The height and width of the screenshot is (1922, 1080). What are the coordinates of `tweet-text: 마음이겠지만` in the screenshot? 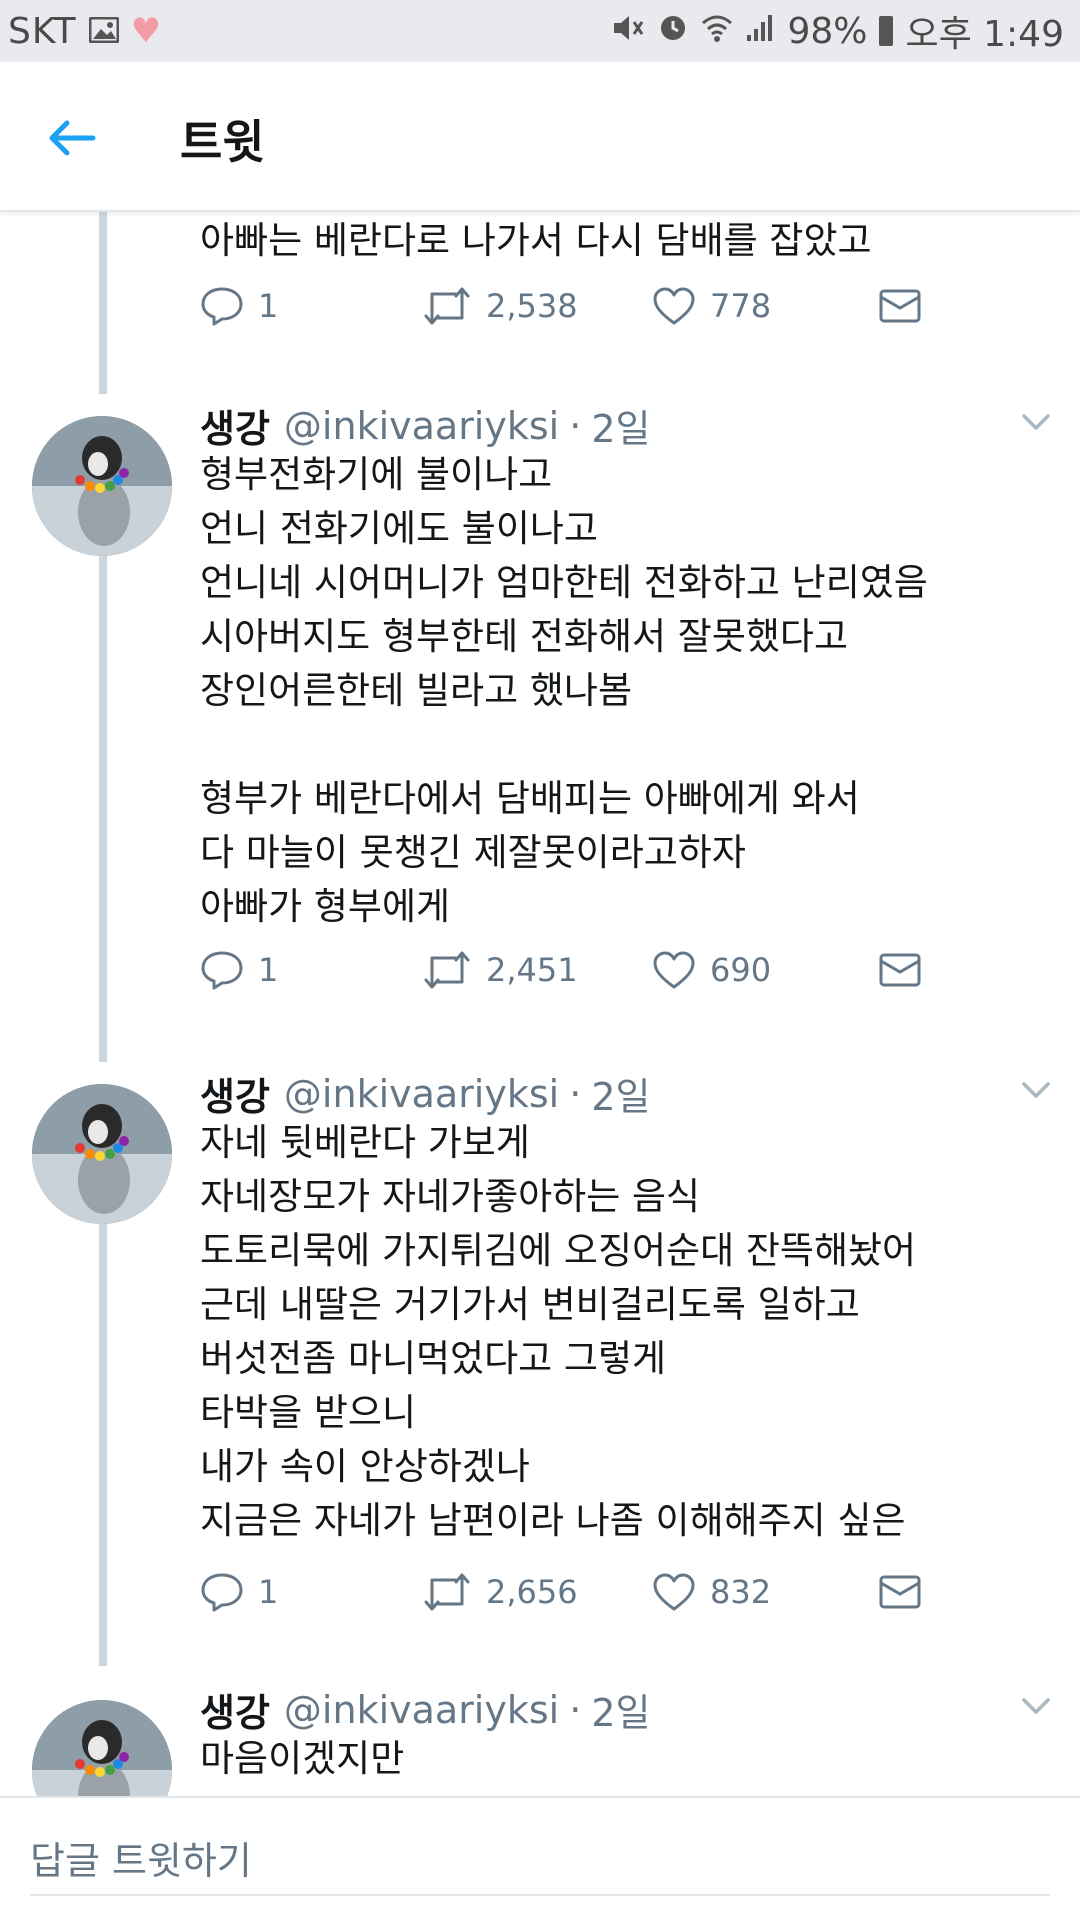 It's located at (302, 1758).